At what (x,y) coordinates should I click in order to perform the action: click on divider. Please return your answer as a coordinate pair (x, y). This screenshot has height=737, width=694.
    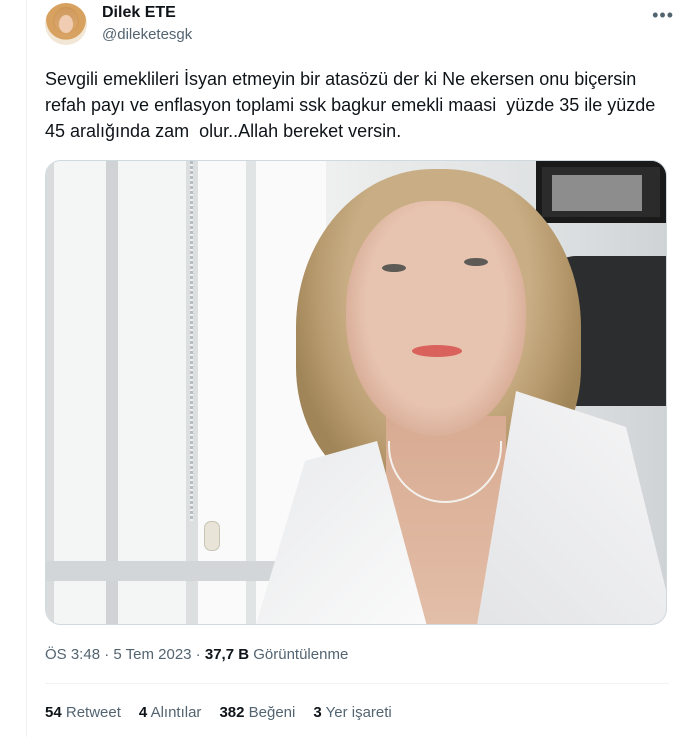
    Looking at the image, I should click on (357, 683).